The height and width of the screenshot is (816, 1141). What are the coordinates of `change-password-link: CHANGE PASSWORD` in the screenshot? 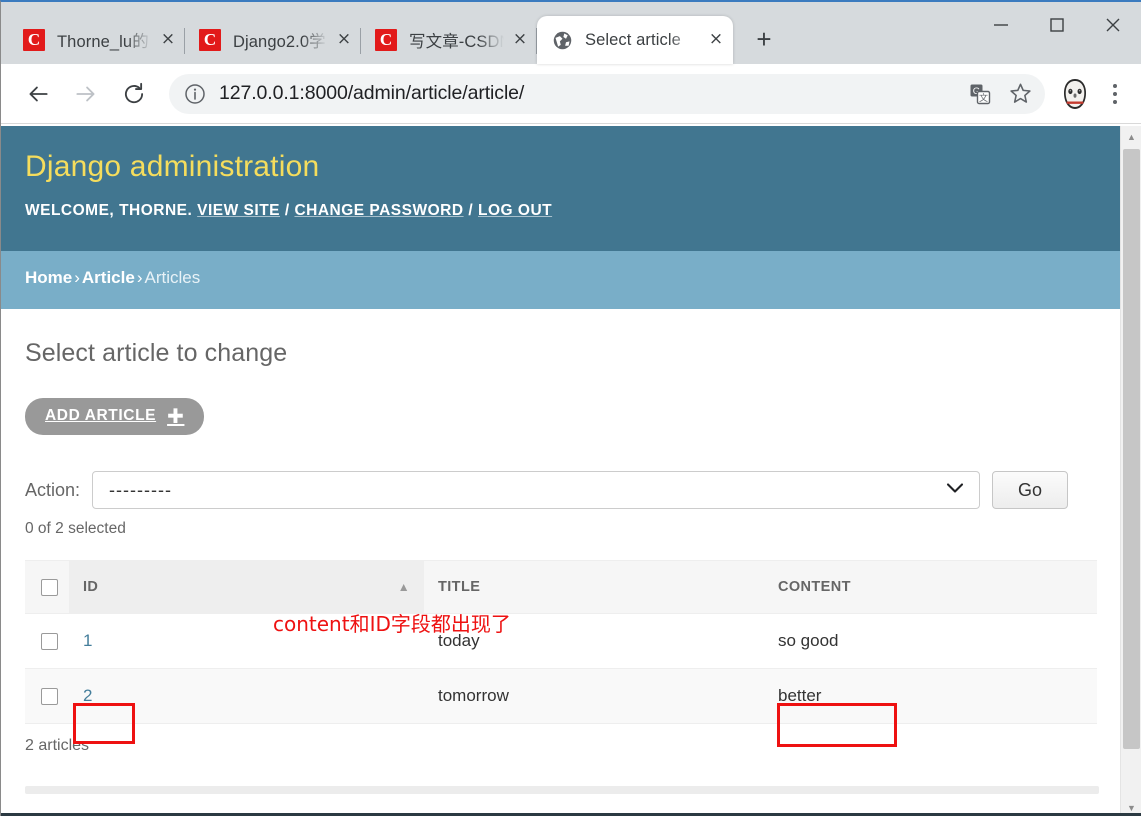 It's located at (378, 210).